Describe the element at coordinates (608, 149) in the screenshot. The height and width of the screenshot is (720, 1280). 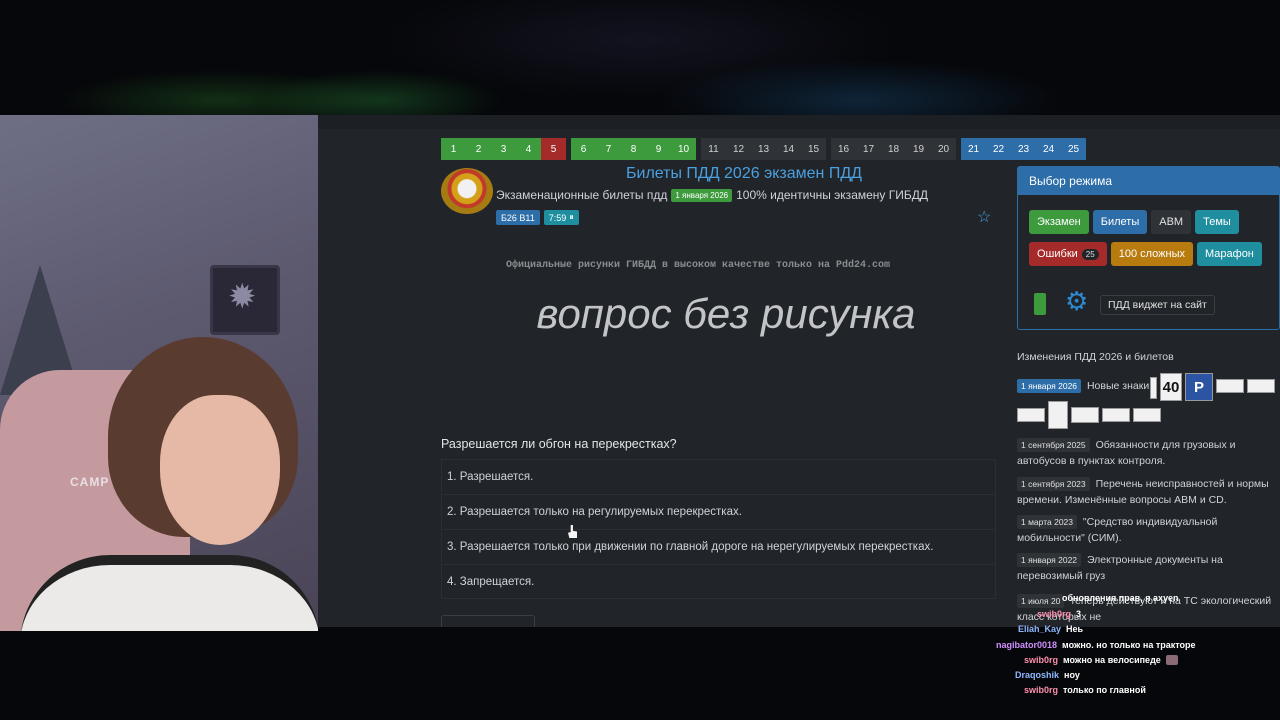
I see `ticket-button: 7` at that location.